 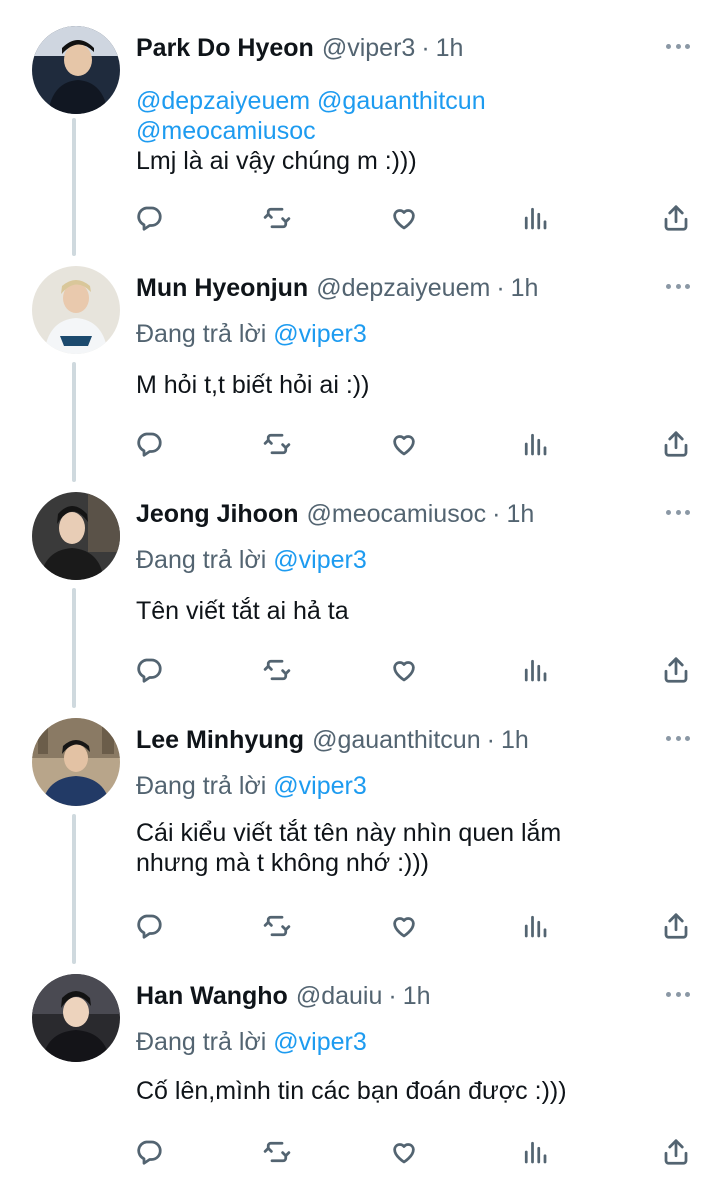 What do you see at coordinates (220, 740) in the screenshot?
I see `display-name: Lee Minhyung` at bounding box center [220, 740].